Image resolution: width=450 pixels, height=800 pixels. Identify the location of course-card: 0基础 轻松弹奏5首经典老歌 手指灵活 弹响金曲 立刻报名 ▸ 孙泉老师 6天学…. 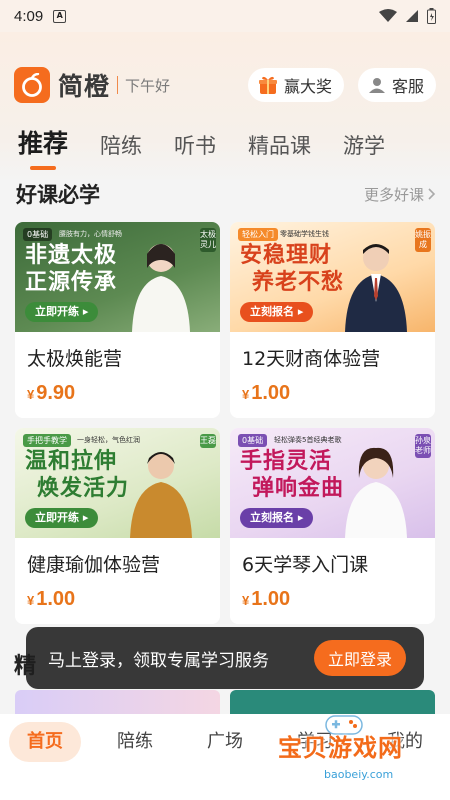
(332, 526).